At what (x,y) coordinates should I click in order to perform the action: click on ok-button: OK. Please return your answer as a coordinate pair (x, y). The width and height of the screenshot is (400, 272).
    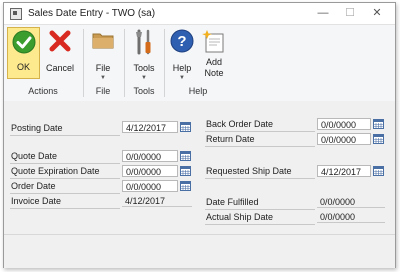
    Looking at the image, I should click on (23, 53).